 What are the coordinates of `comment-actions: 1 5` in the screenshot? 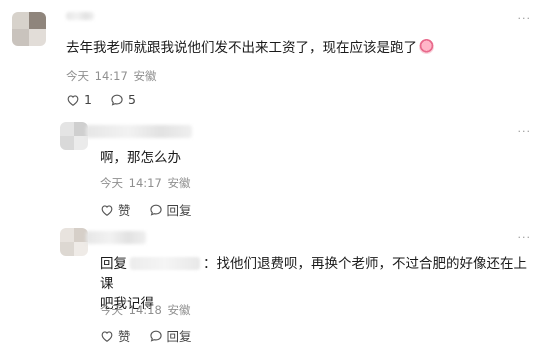 It's located at (110, 99).